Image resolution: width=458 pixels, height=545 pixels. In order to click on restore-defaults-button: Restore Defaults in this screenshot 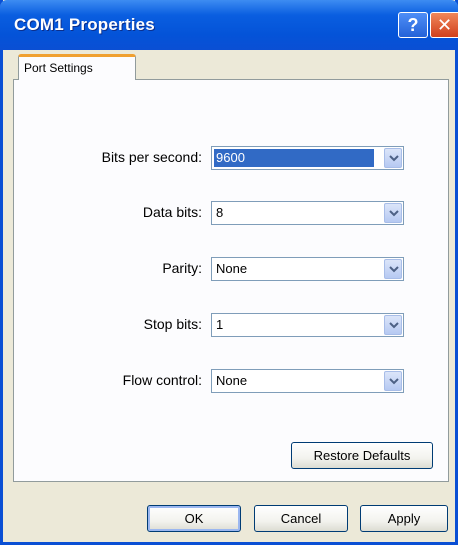, I will do `click(362, 455)`.